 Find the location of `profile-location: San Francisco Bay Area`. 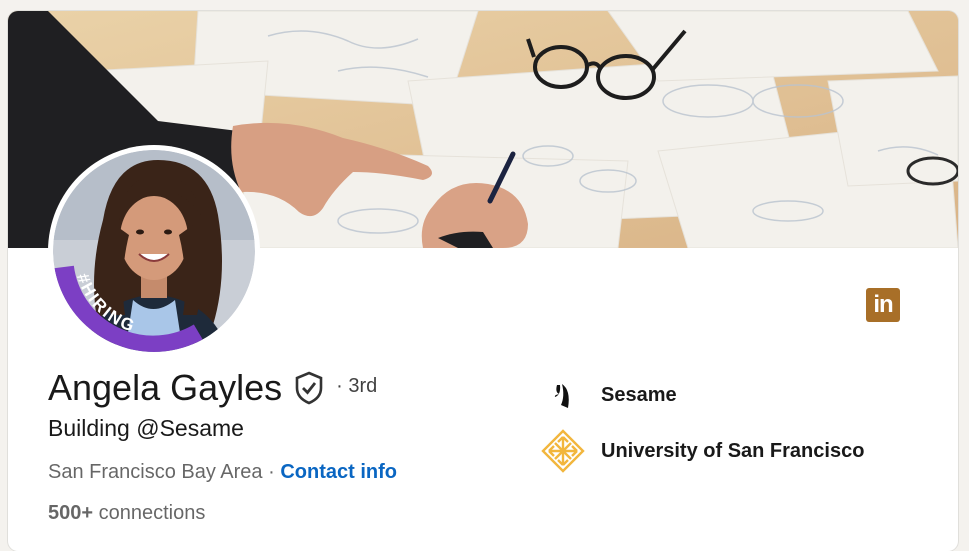

profile-location: San Francisco Bay Area is located at coordinates (155, 472).